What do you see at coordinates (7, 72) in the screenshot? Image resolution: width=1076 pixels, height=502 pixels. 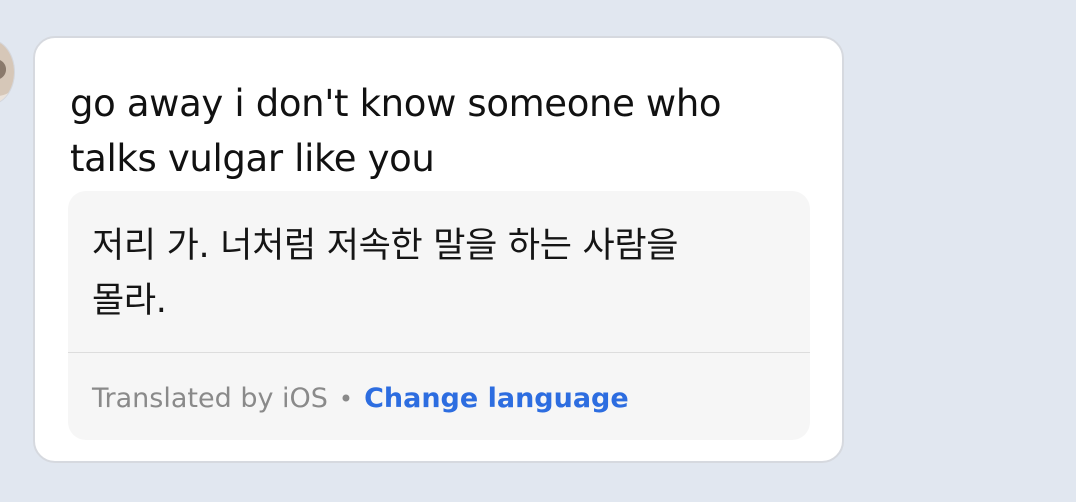 I see `sender-avatar` at bounding box center [7, 72].